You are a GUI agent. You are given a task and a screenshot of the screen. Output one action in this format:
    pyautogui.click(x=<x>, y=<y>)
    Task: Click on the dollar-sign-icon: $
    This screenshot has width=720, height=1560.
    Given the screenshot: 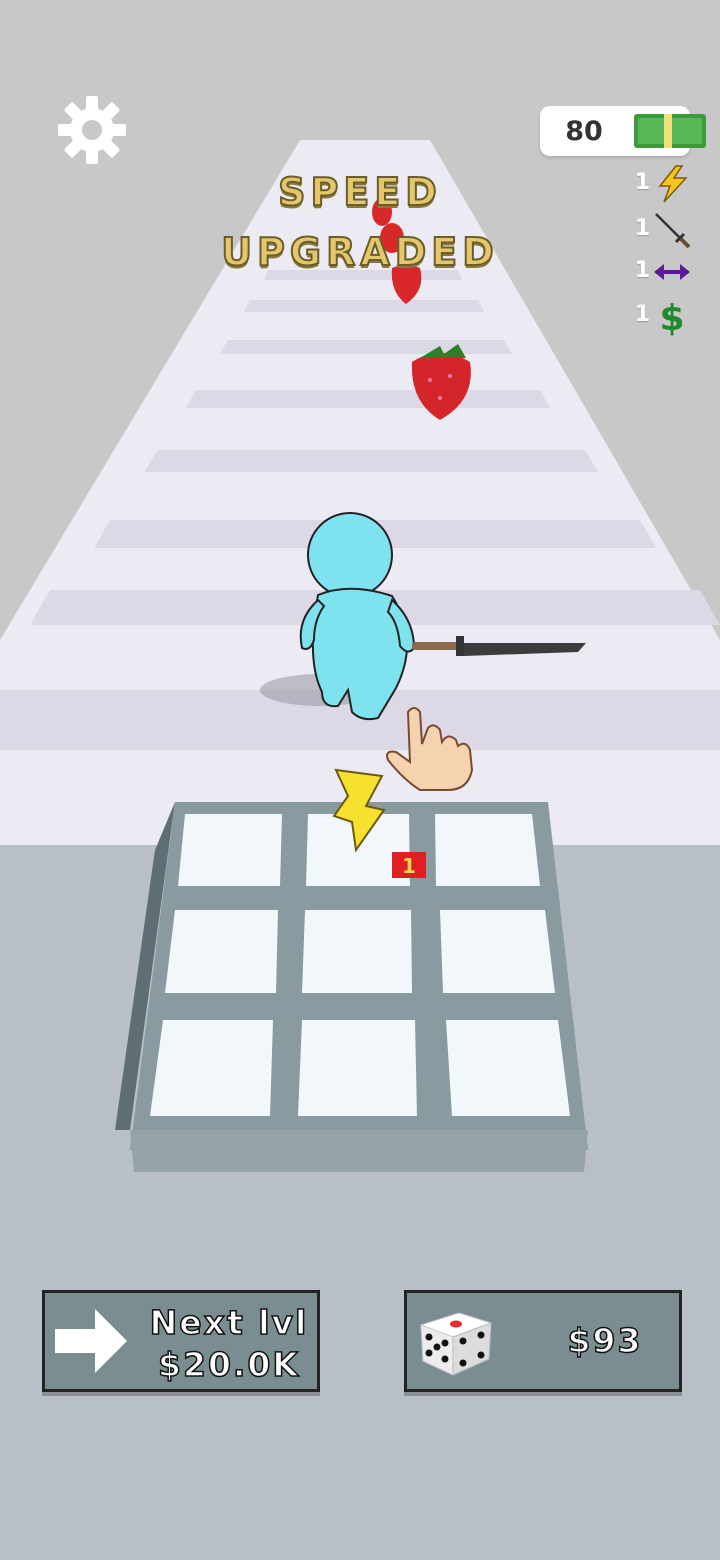 What is the action you would take?
    pyautogui.click(x=671, y=317)
    